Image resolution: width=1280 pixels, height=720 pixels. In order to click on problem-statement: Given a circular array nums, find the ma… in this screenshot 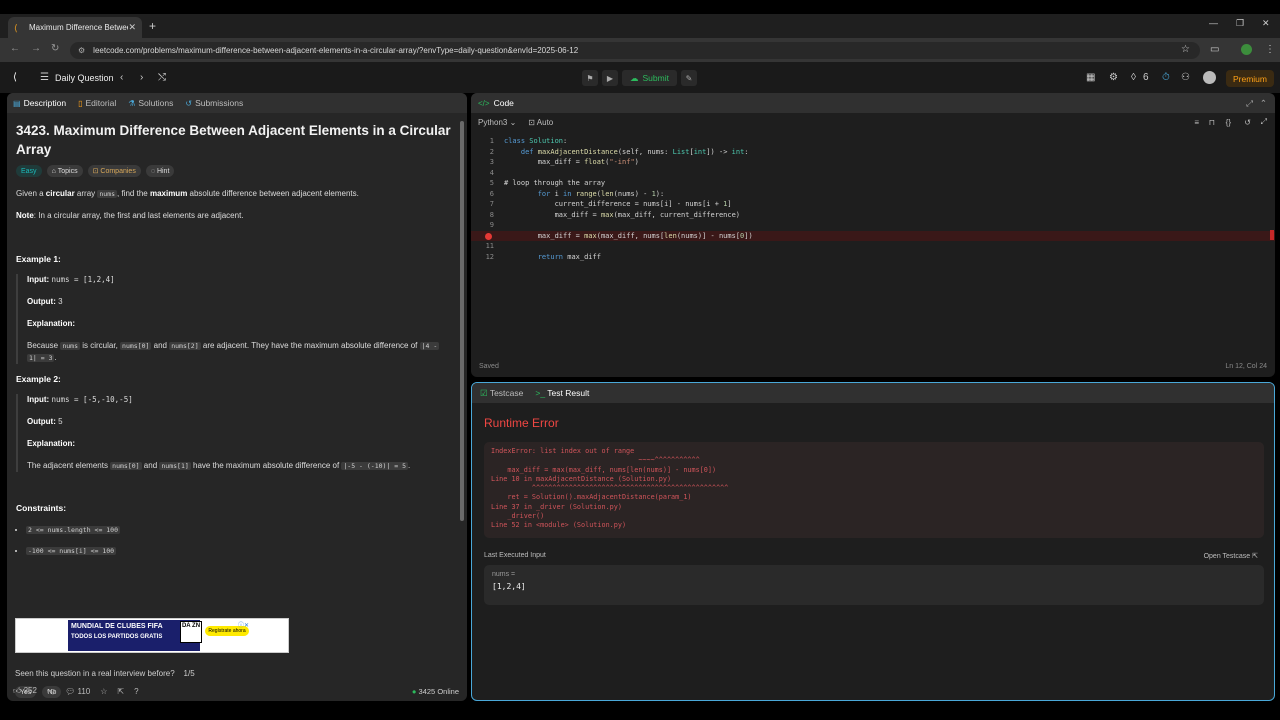, I will do `click(187, 193)`.